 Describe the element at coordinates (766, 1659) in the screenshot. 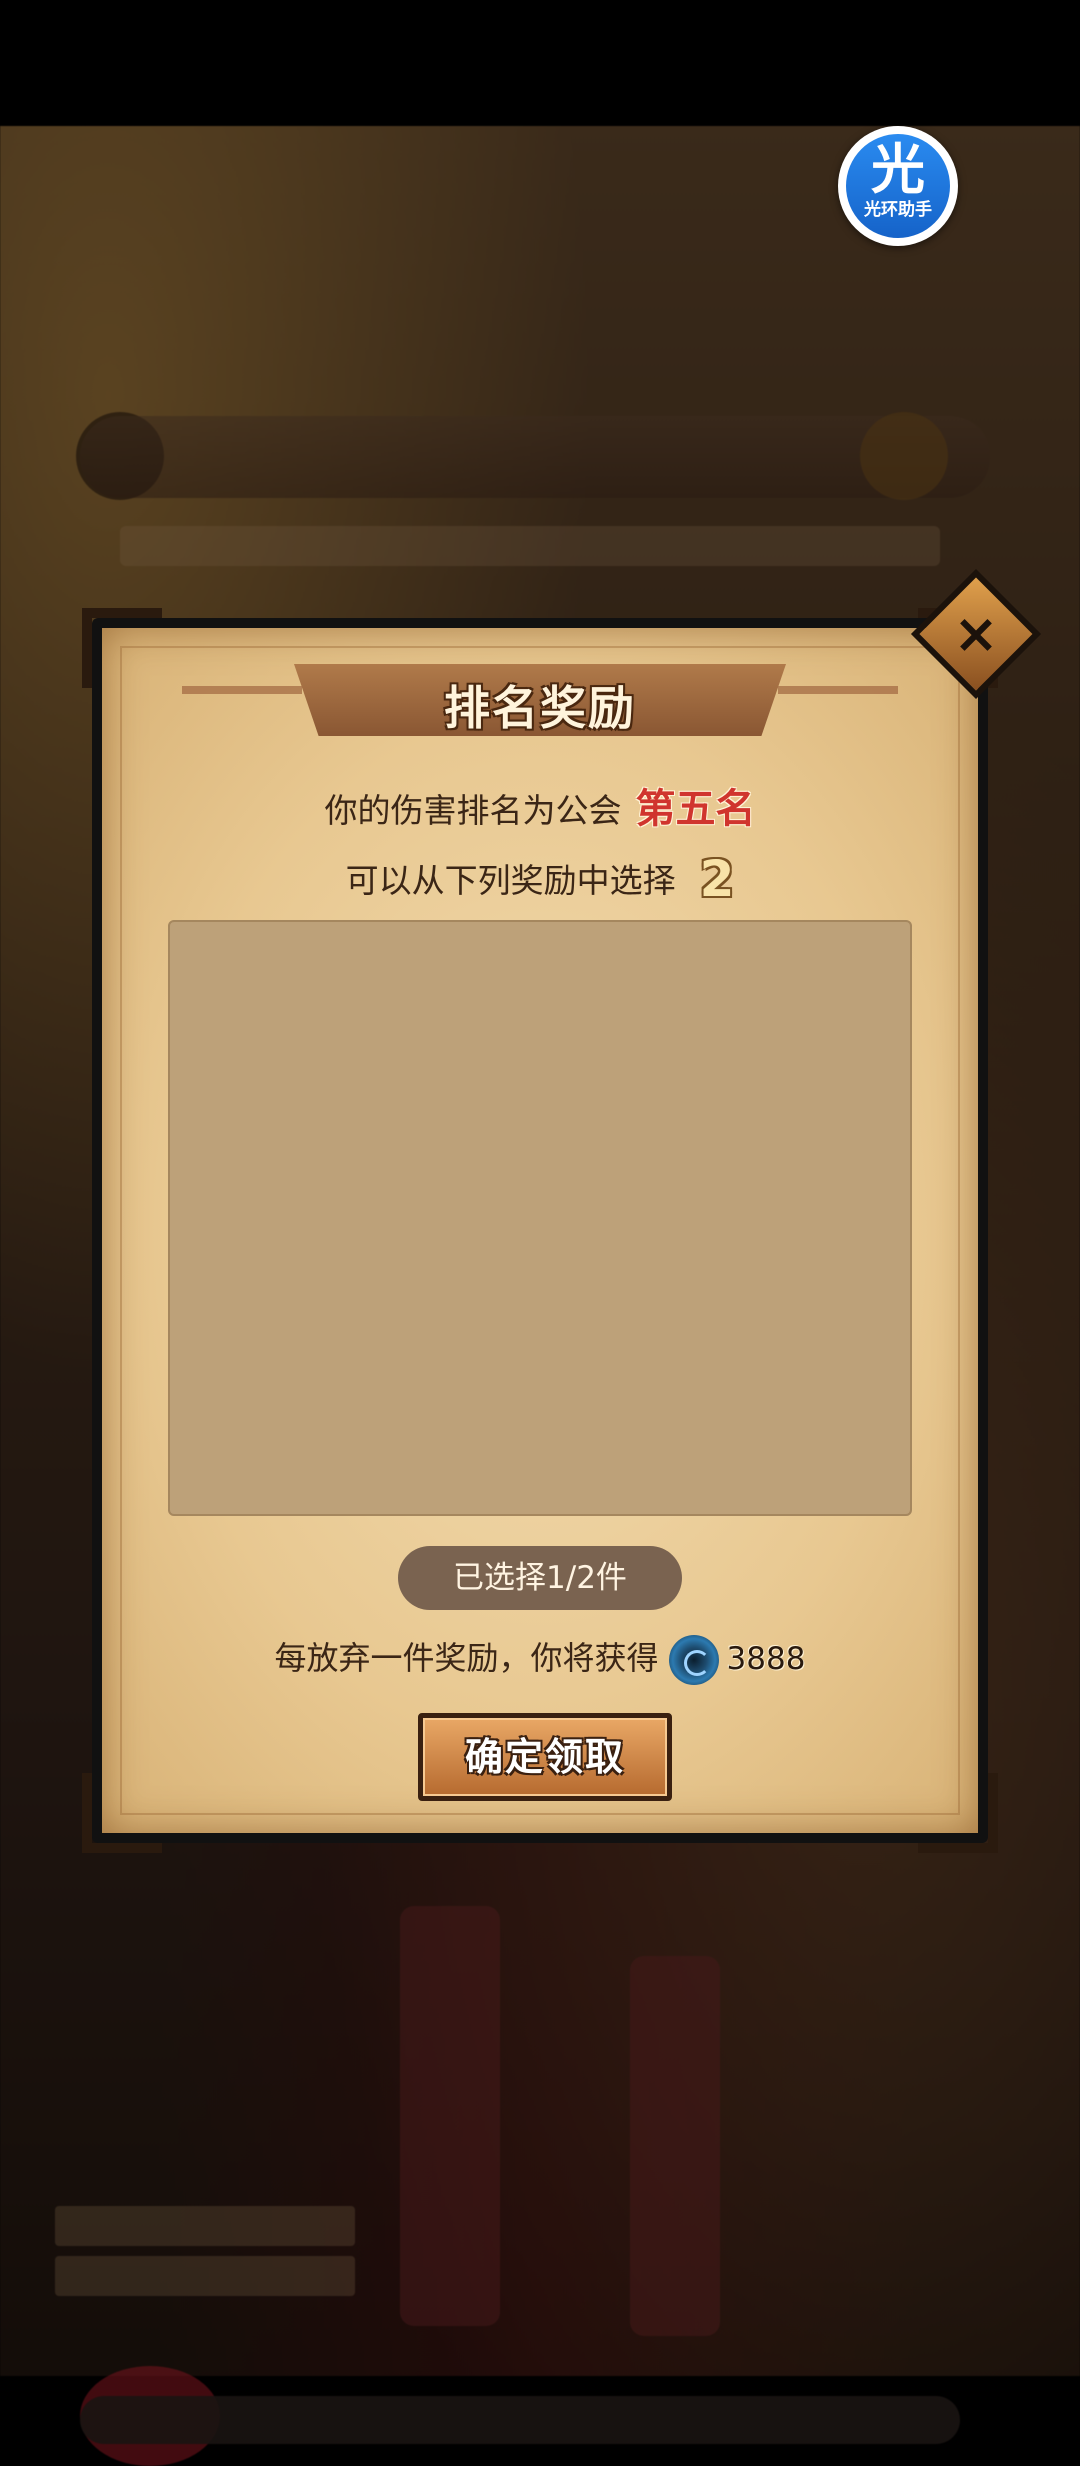

I see `abandon-reward-amount: 3888` at that location.